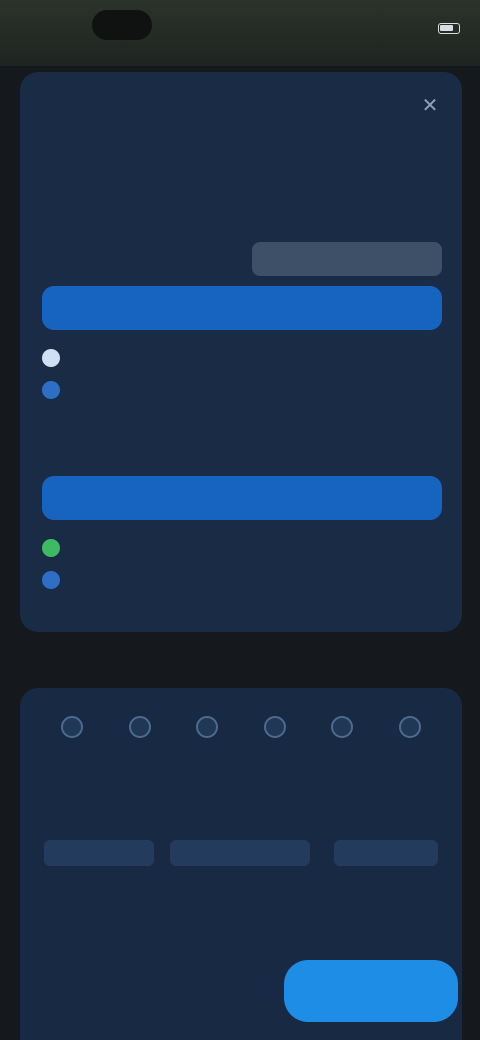  Describe the element at coordinates (241, 812) in the screenshot. I see `panel-row` at that location.